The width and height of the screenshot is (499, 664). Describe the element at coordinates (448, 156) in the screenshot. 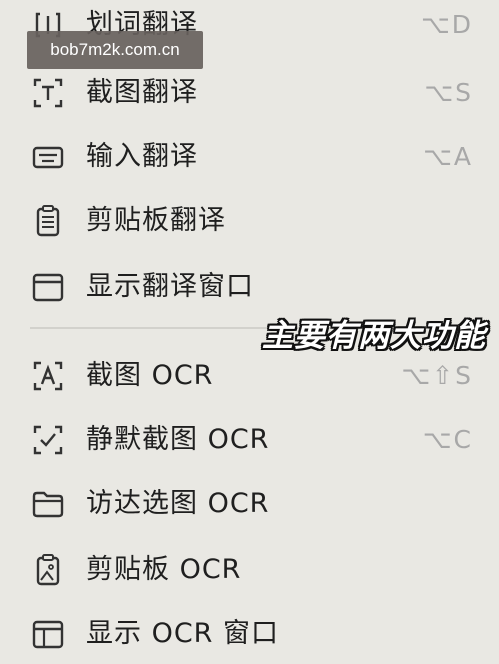

I see `shortcut-label: ⌥A` at that location.